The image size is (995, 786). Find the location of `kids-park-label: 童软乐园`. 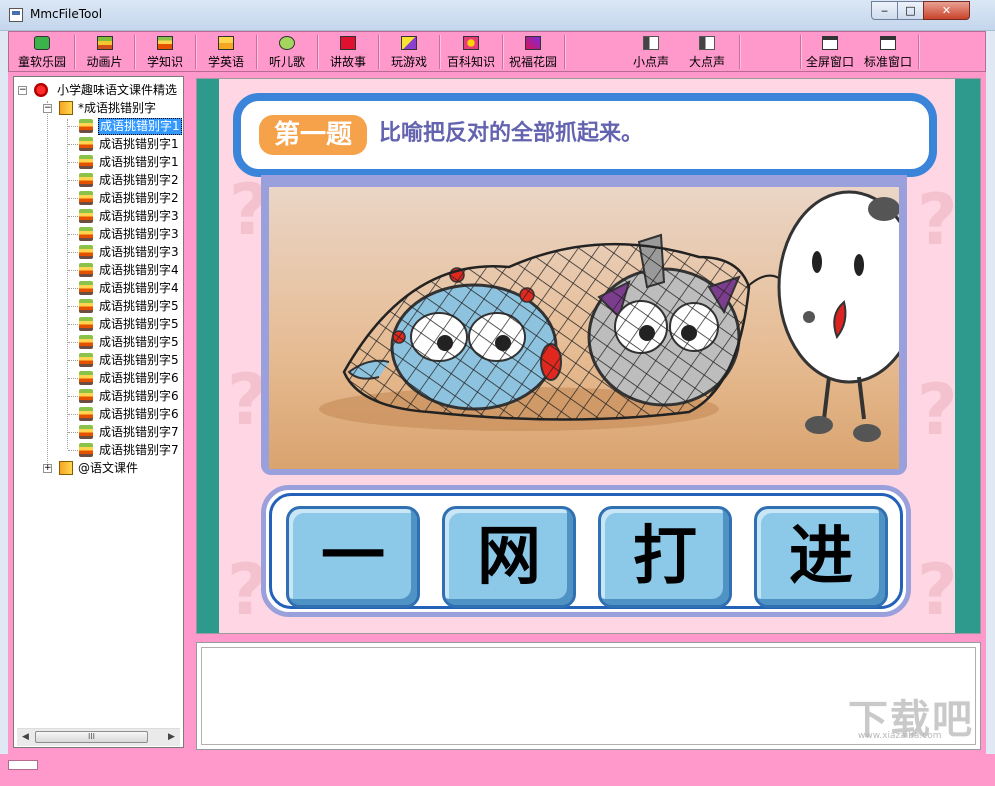

kids-park-label: 童软乐园 is located at coordinates (41, 62).